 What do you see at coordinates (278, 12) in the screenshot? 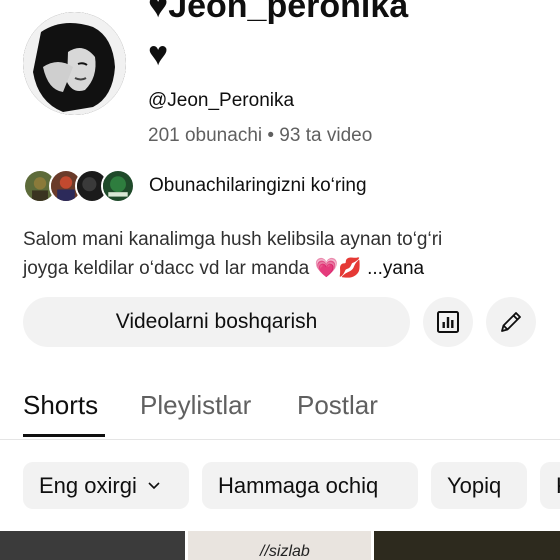
I see `channel-name: ♥Jeon_peronika` at bounding box center [278, 12].